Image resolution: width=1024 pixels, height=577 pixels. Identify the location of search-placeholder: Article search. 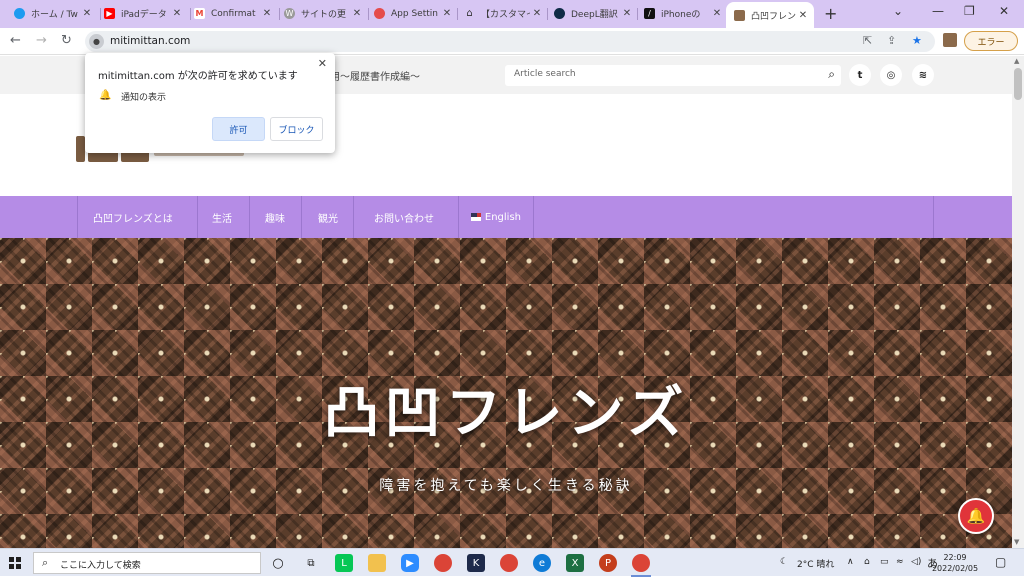
(545, 74).